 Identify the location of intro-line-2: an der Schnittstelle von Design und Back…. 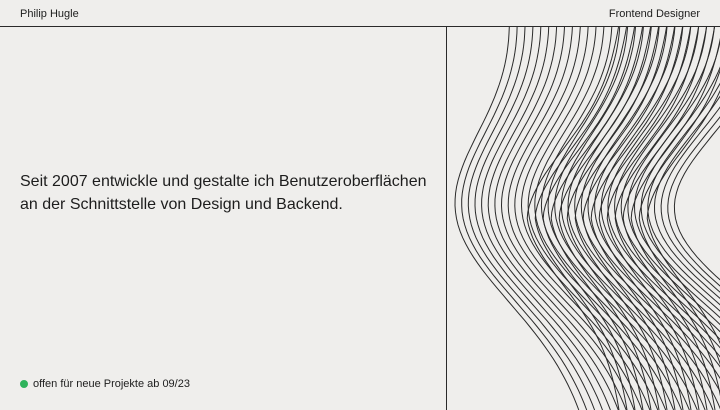
(181, 204).